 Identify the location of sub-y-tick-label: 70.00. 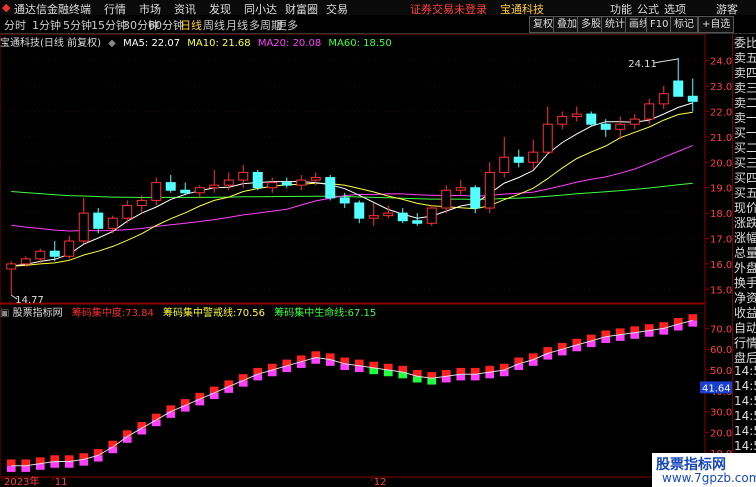
(721, 329).